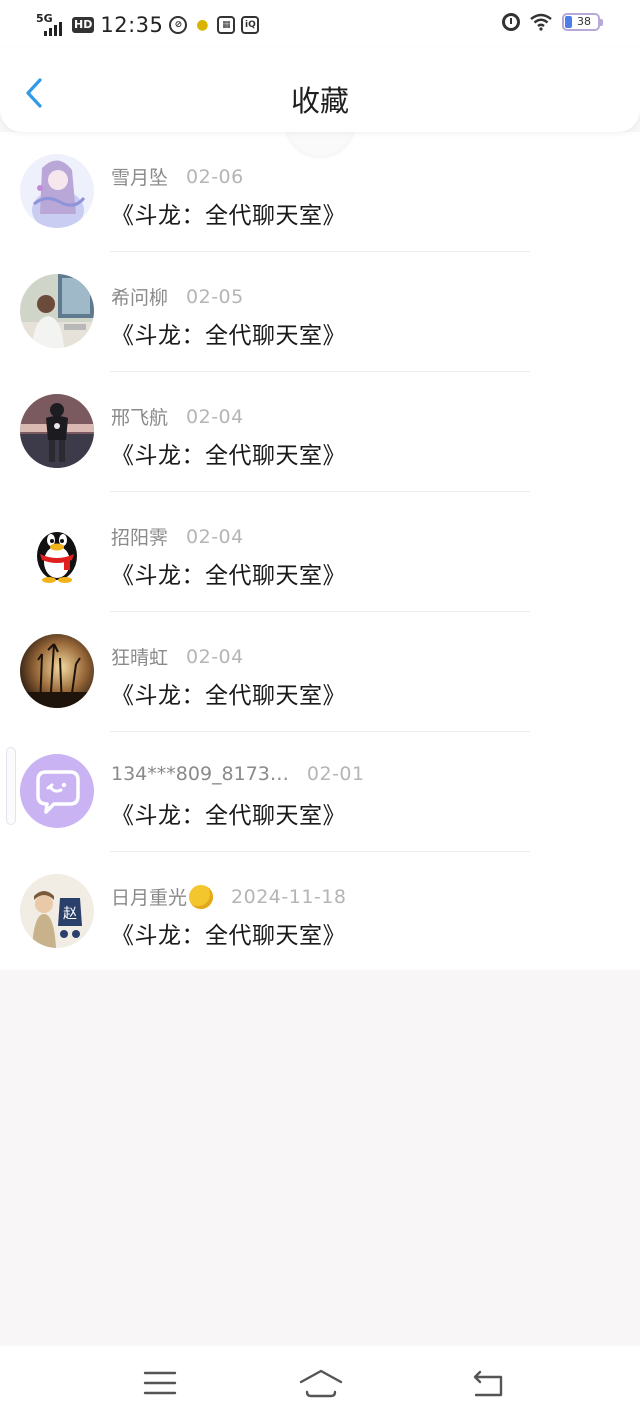 The width and height of the screenshot is (640, 1422). Describe the element at coordinates (140, 418) in the screenshot. I see `item-author: 邢飞航` at that location.